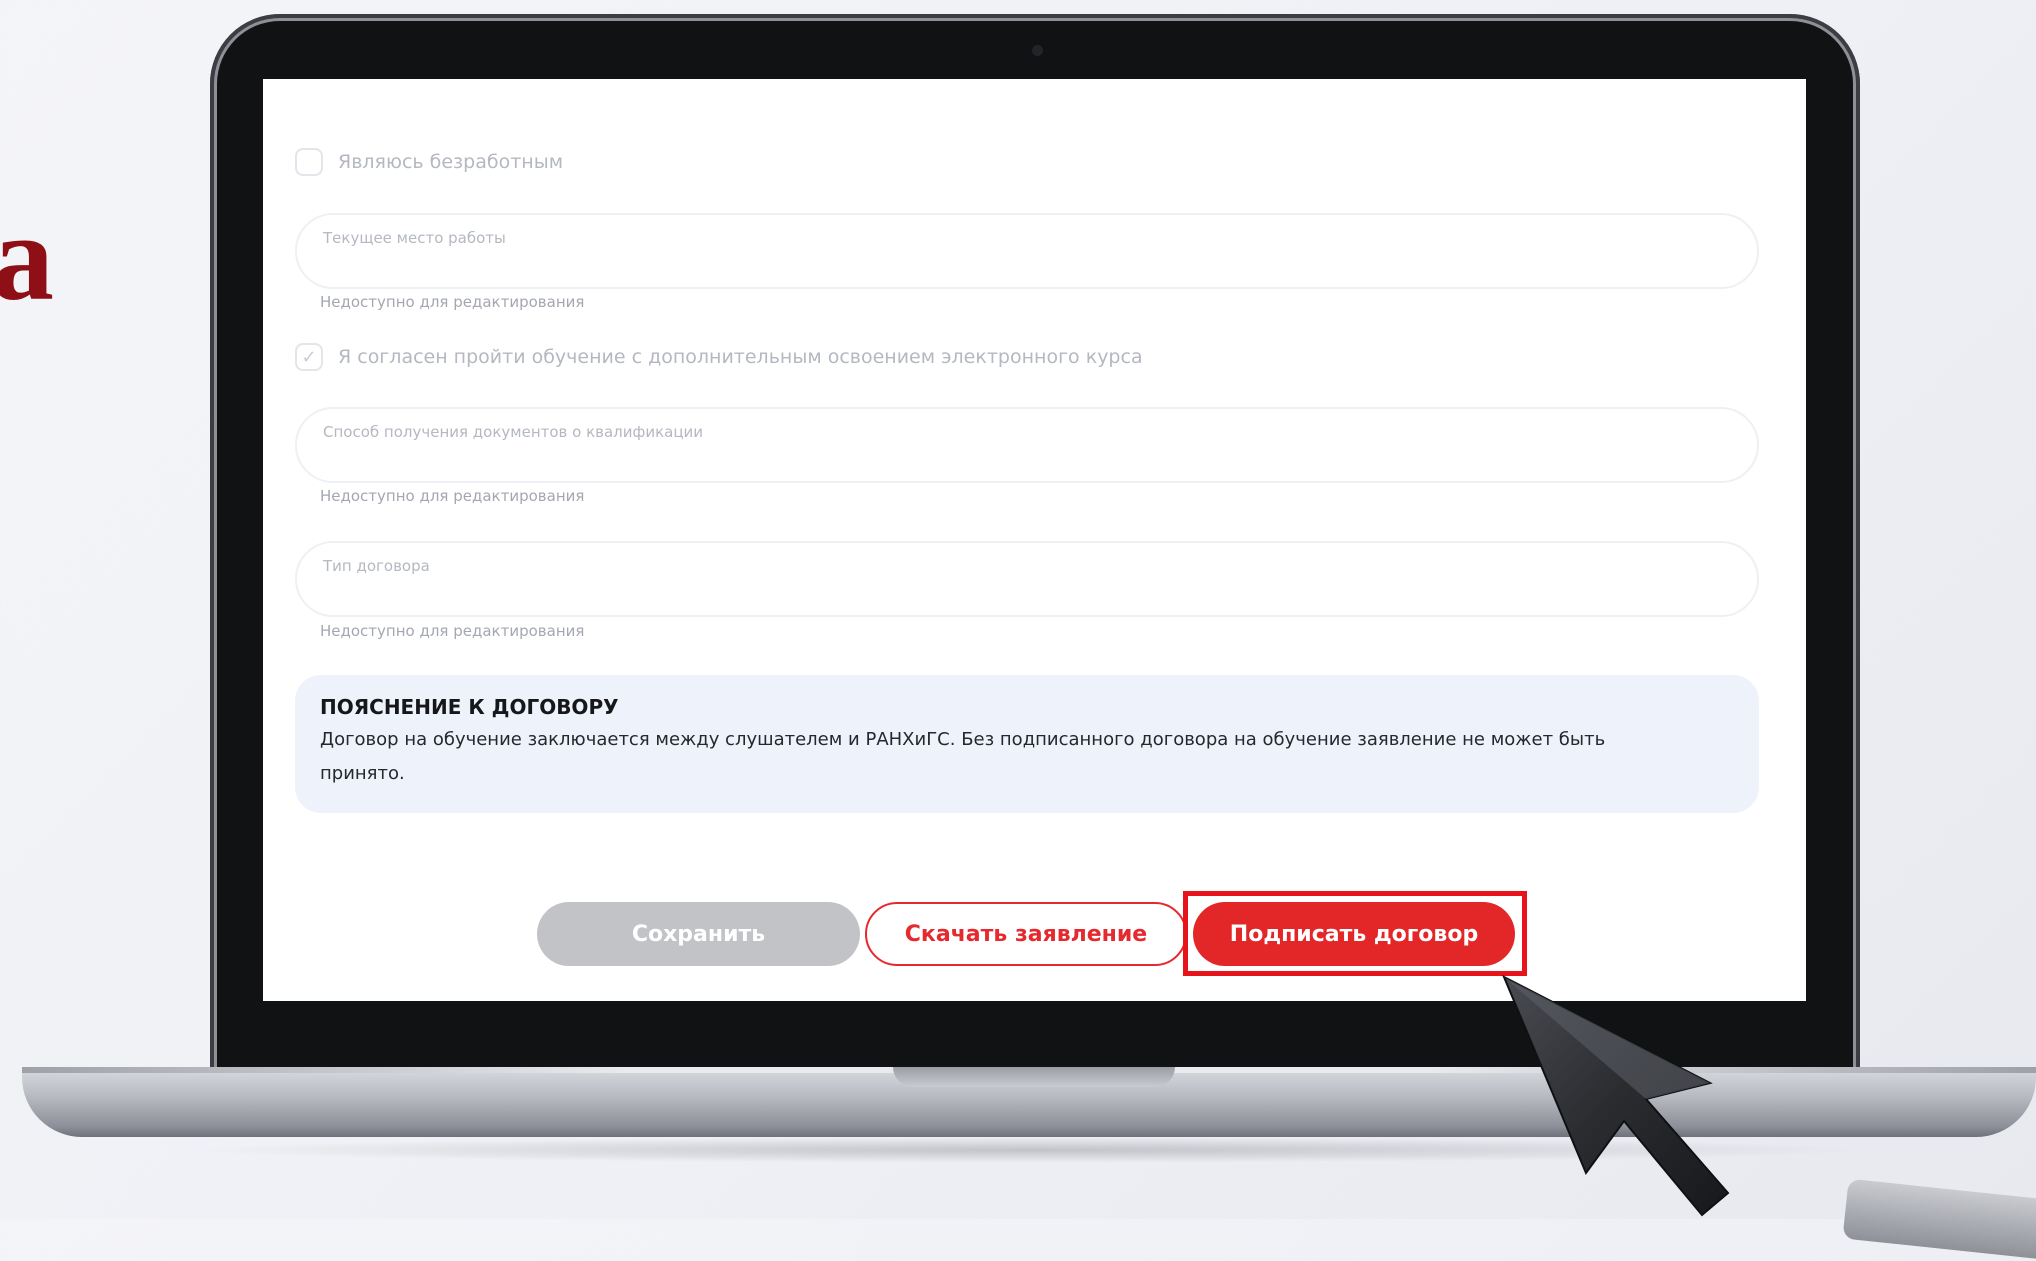 Image resolution: width=2036 pixels, height=1261 pixels. Describe the element at coordinates (452, 631) in the screenshot. I see `contract-type-field-note: Недоступно для редактирования` at that location.